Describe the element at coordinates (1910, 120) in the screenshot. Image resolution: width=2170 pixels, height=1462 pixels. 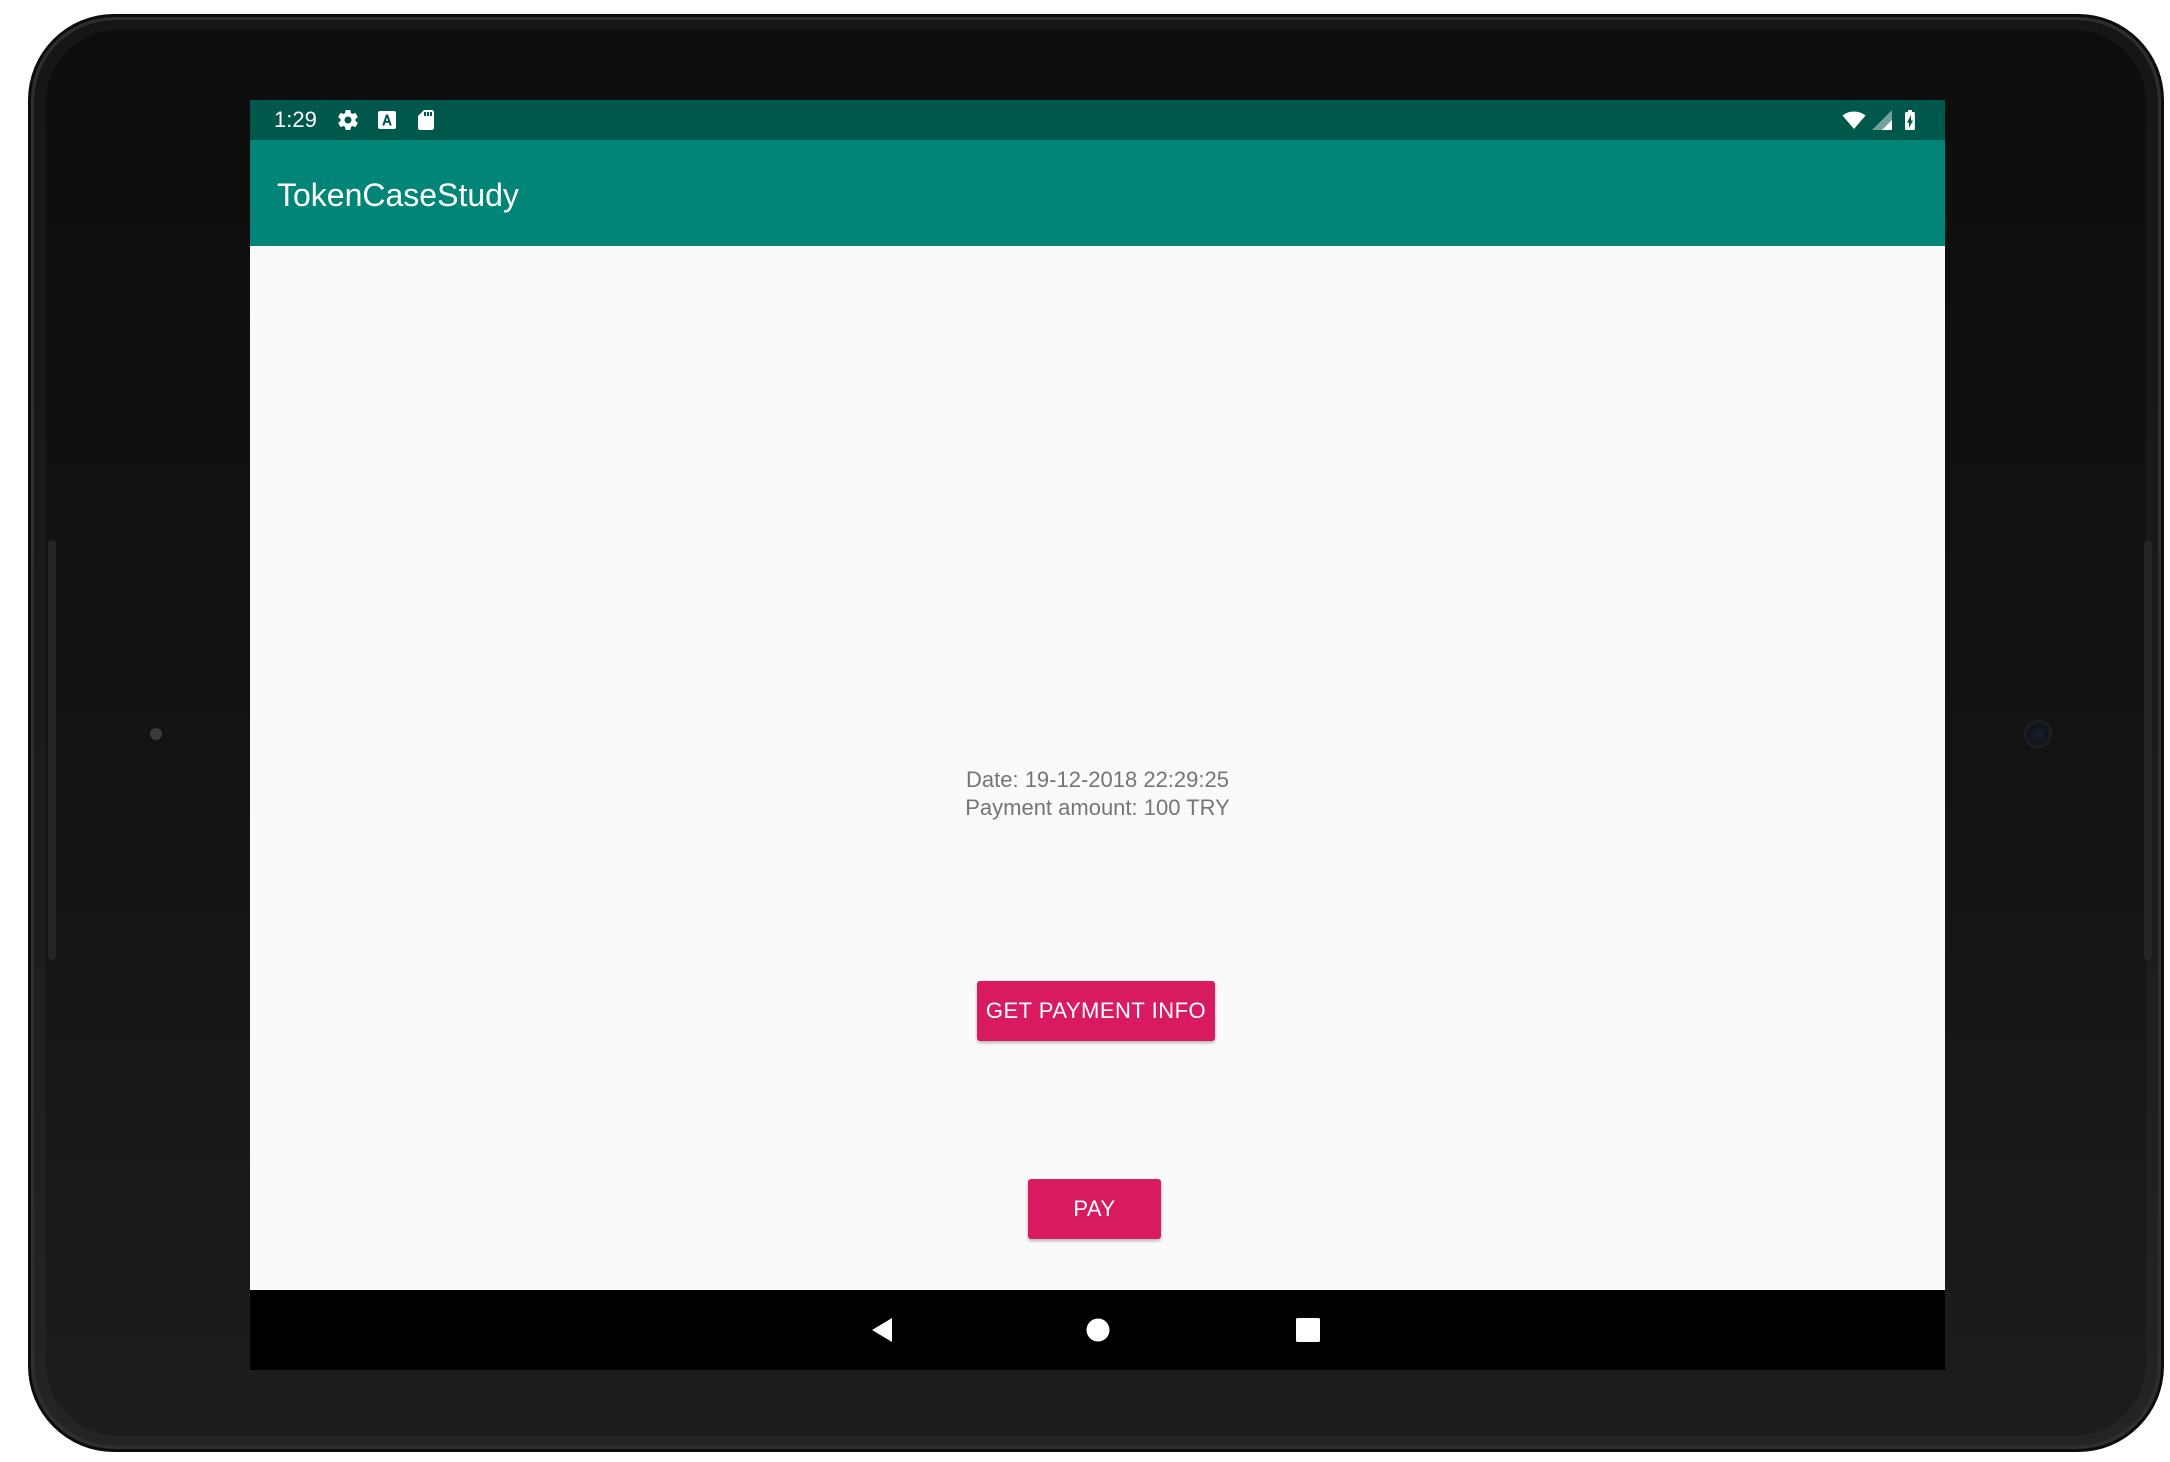
I see `battery-charging-icon` at that location.